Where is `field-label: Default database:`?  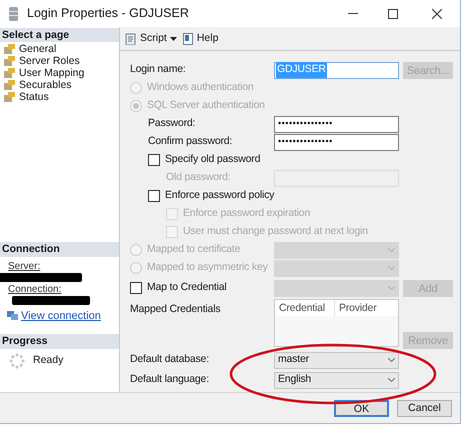 field-label: Default database: is located at coordinates (170, 360).